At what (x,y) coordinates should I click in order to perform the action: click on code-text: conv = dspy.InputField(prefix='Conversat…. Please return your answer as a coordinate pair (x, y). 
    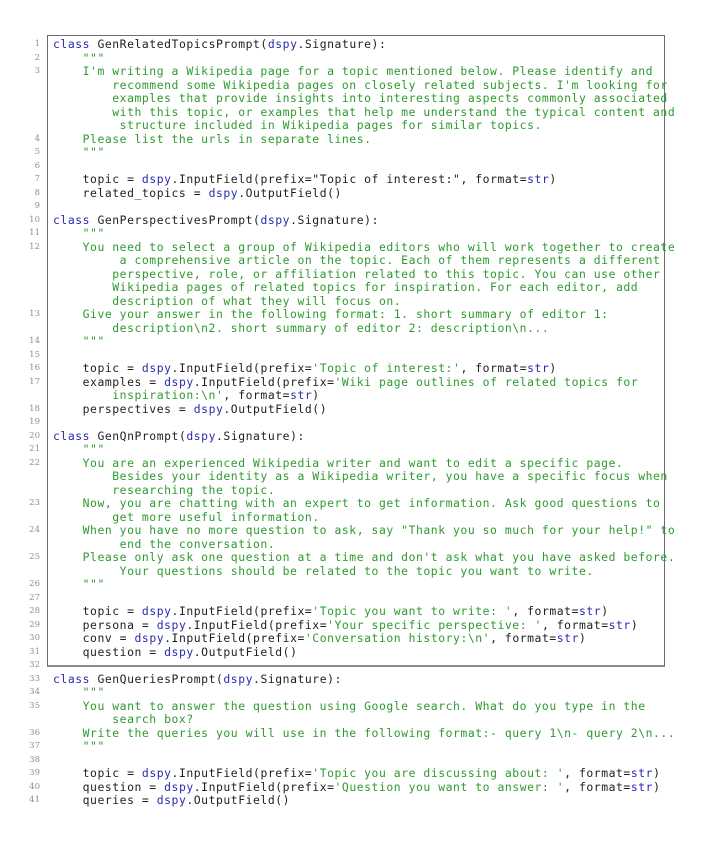
    Looking at the image, I should click on (319, 638).